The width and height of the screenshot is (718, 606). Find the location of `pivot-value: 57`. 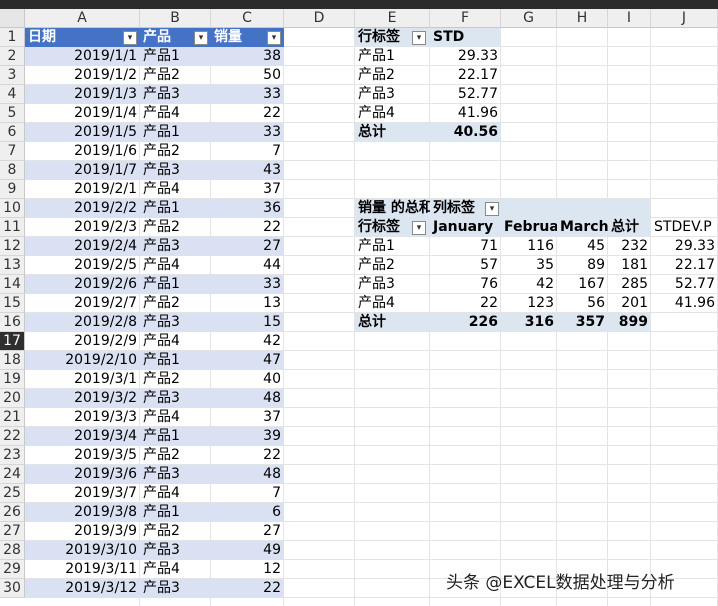

pivot-value: 57 is located at coordinates (465, 265).